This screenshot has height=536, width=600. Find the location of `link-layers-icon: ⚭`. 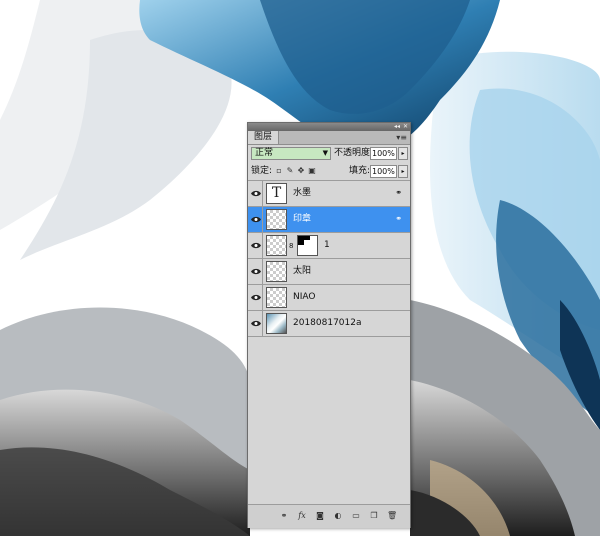

link-layers-icon: ⚭ is located at coordinates (284, 516).